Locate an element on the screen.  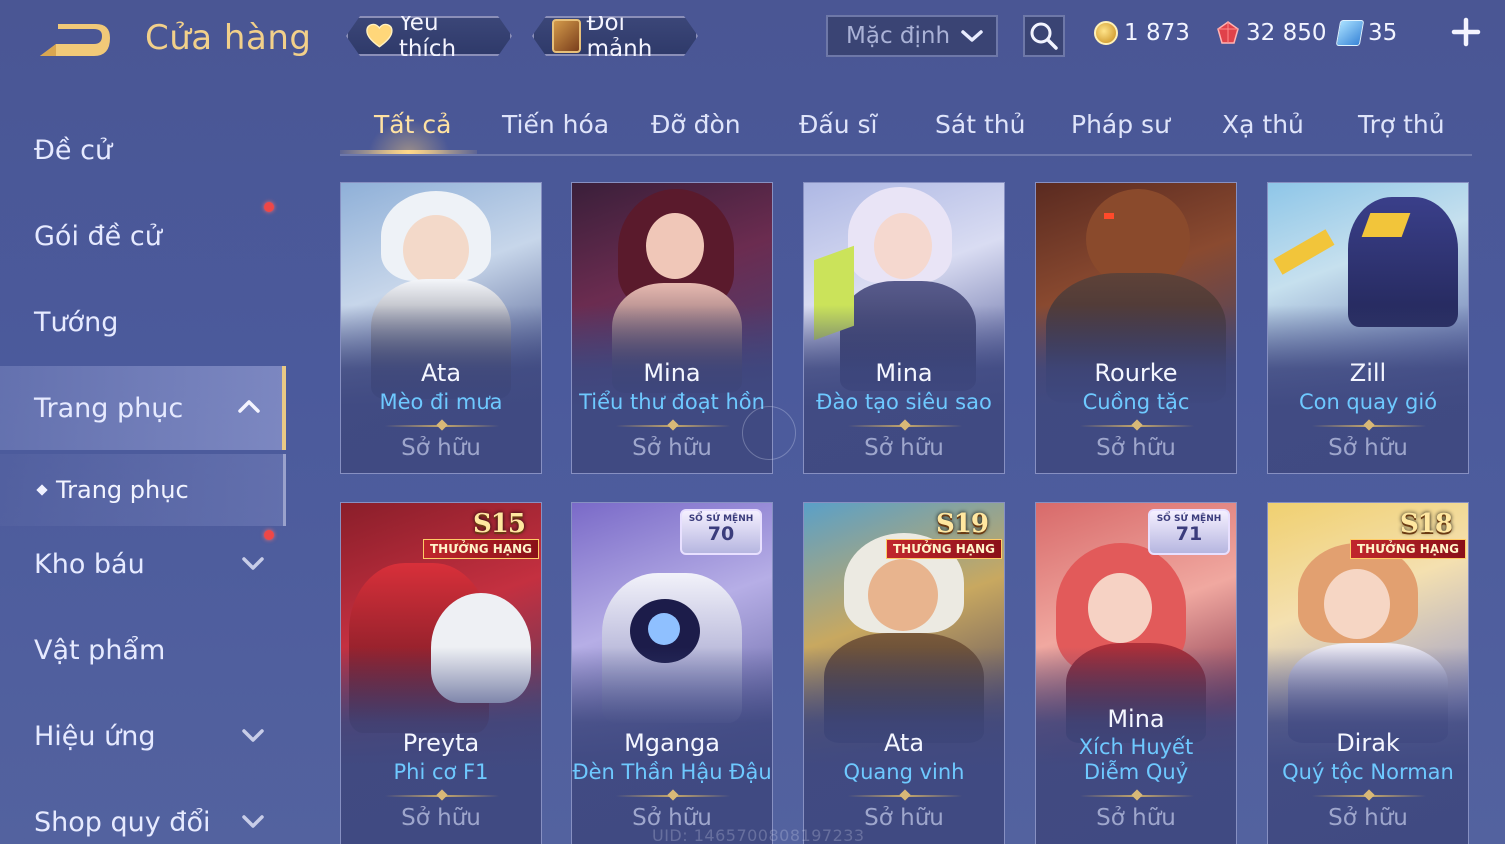
notification-dot is located at coordinates (269, 535).